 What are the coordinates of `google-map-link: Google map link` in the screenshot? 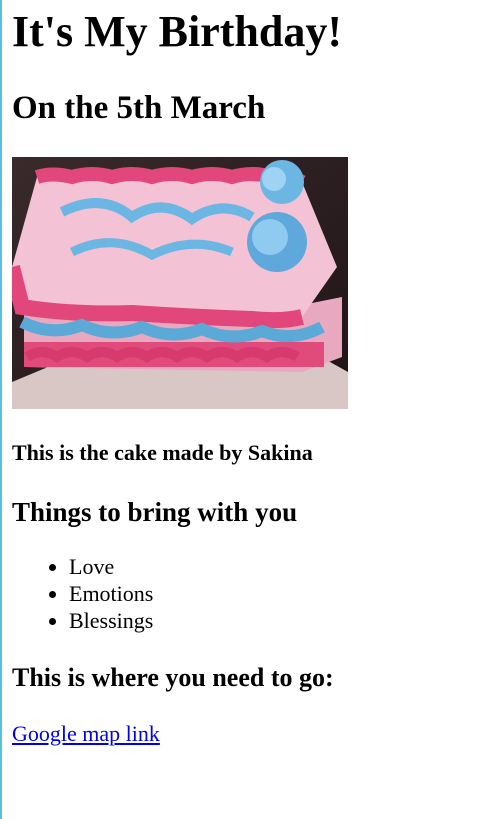 It's located at (86, 734).